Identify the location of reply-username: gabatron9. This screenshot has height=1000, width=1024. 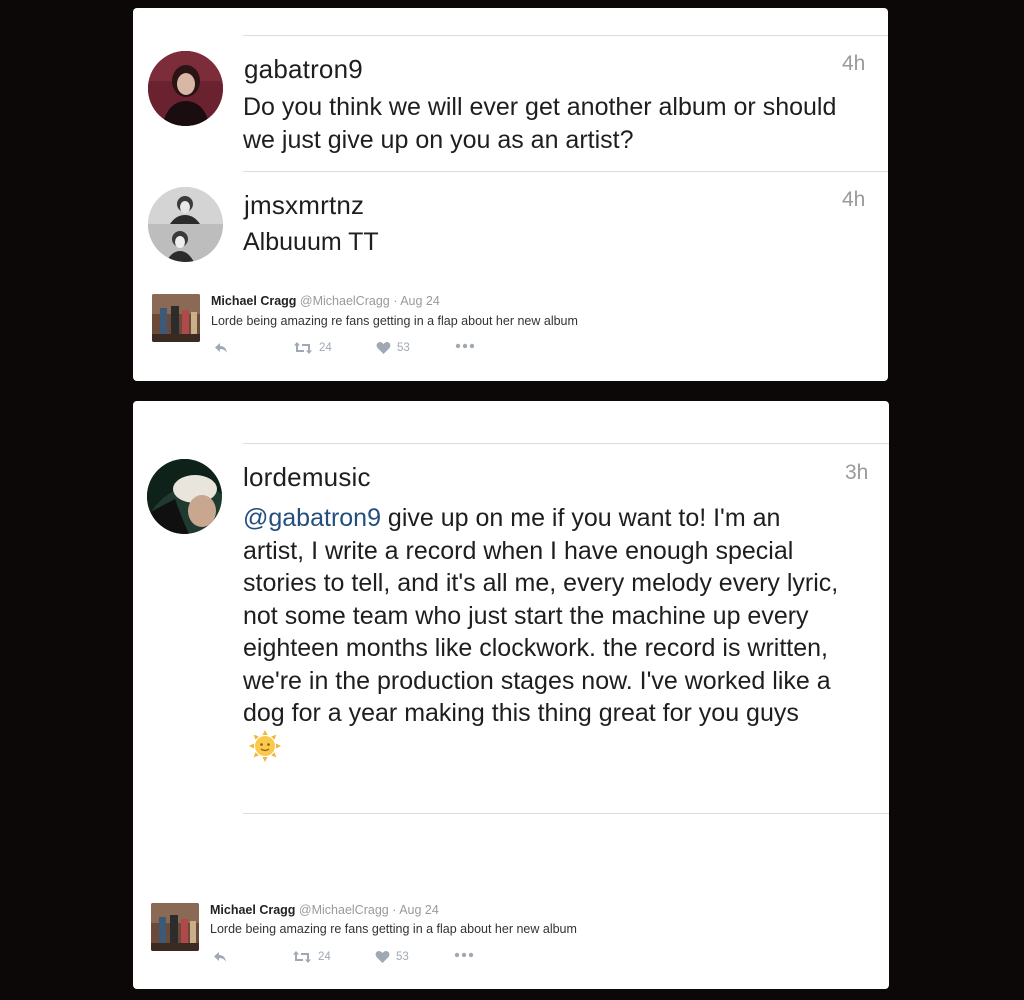
(303, 69).